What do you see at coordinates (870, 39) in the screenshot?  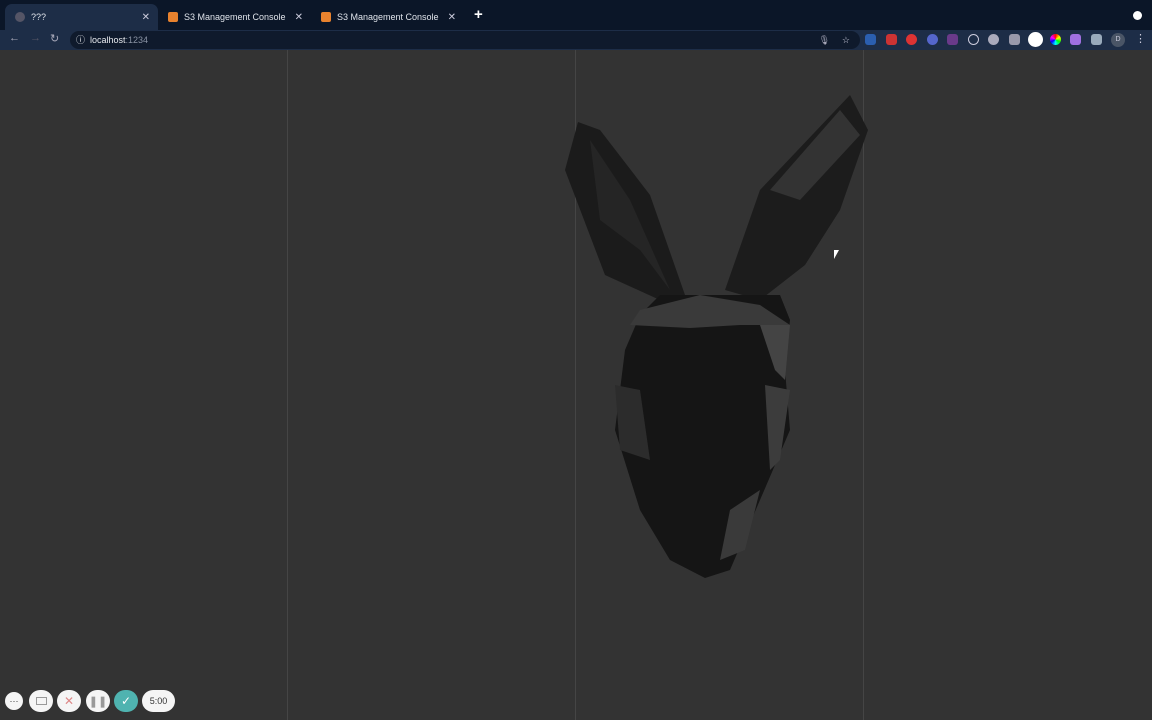 I see `word-icon` at bounding box center [870, 39].